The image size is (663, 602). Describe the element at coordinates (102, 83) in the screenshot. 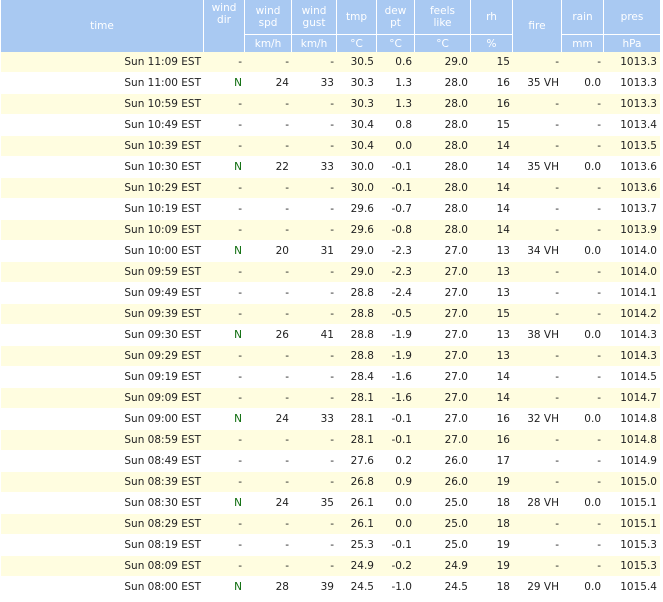

I see `cell-time: Sun 11:00 EST` at that location.